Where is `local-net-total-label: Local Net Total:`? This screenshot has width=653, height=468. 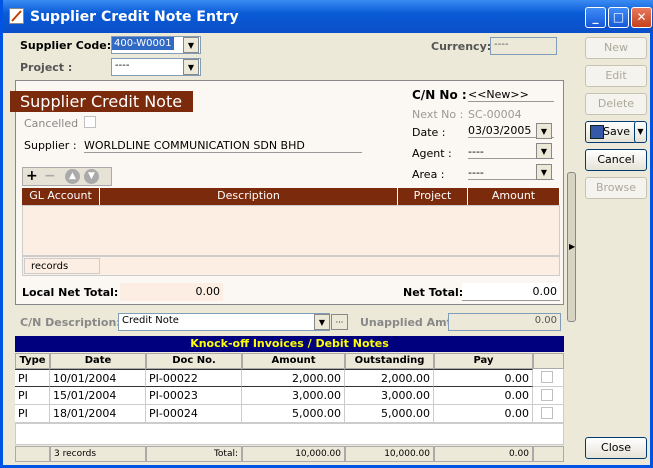 local-net-total-label: Local Net Total: is located at coordinates (70, 292).